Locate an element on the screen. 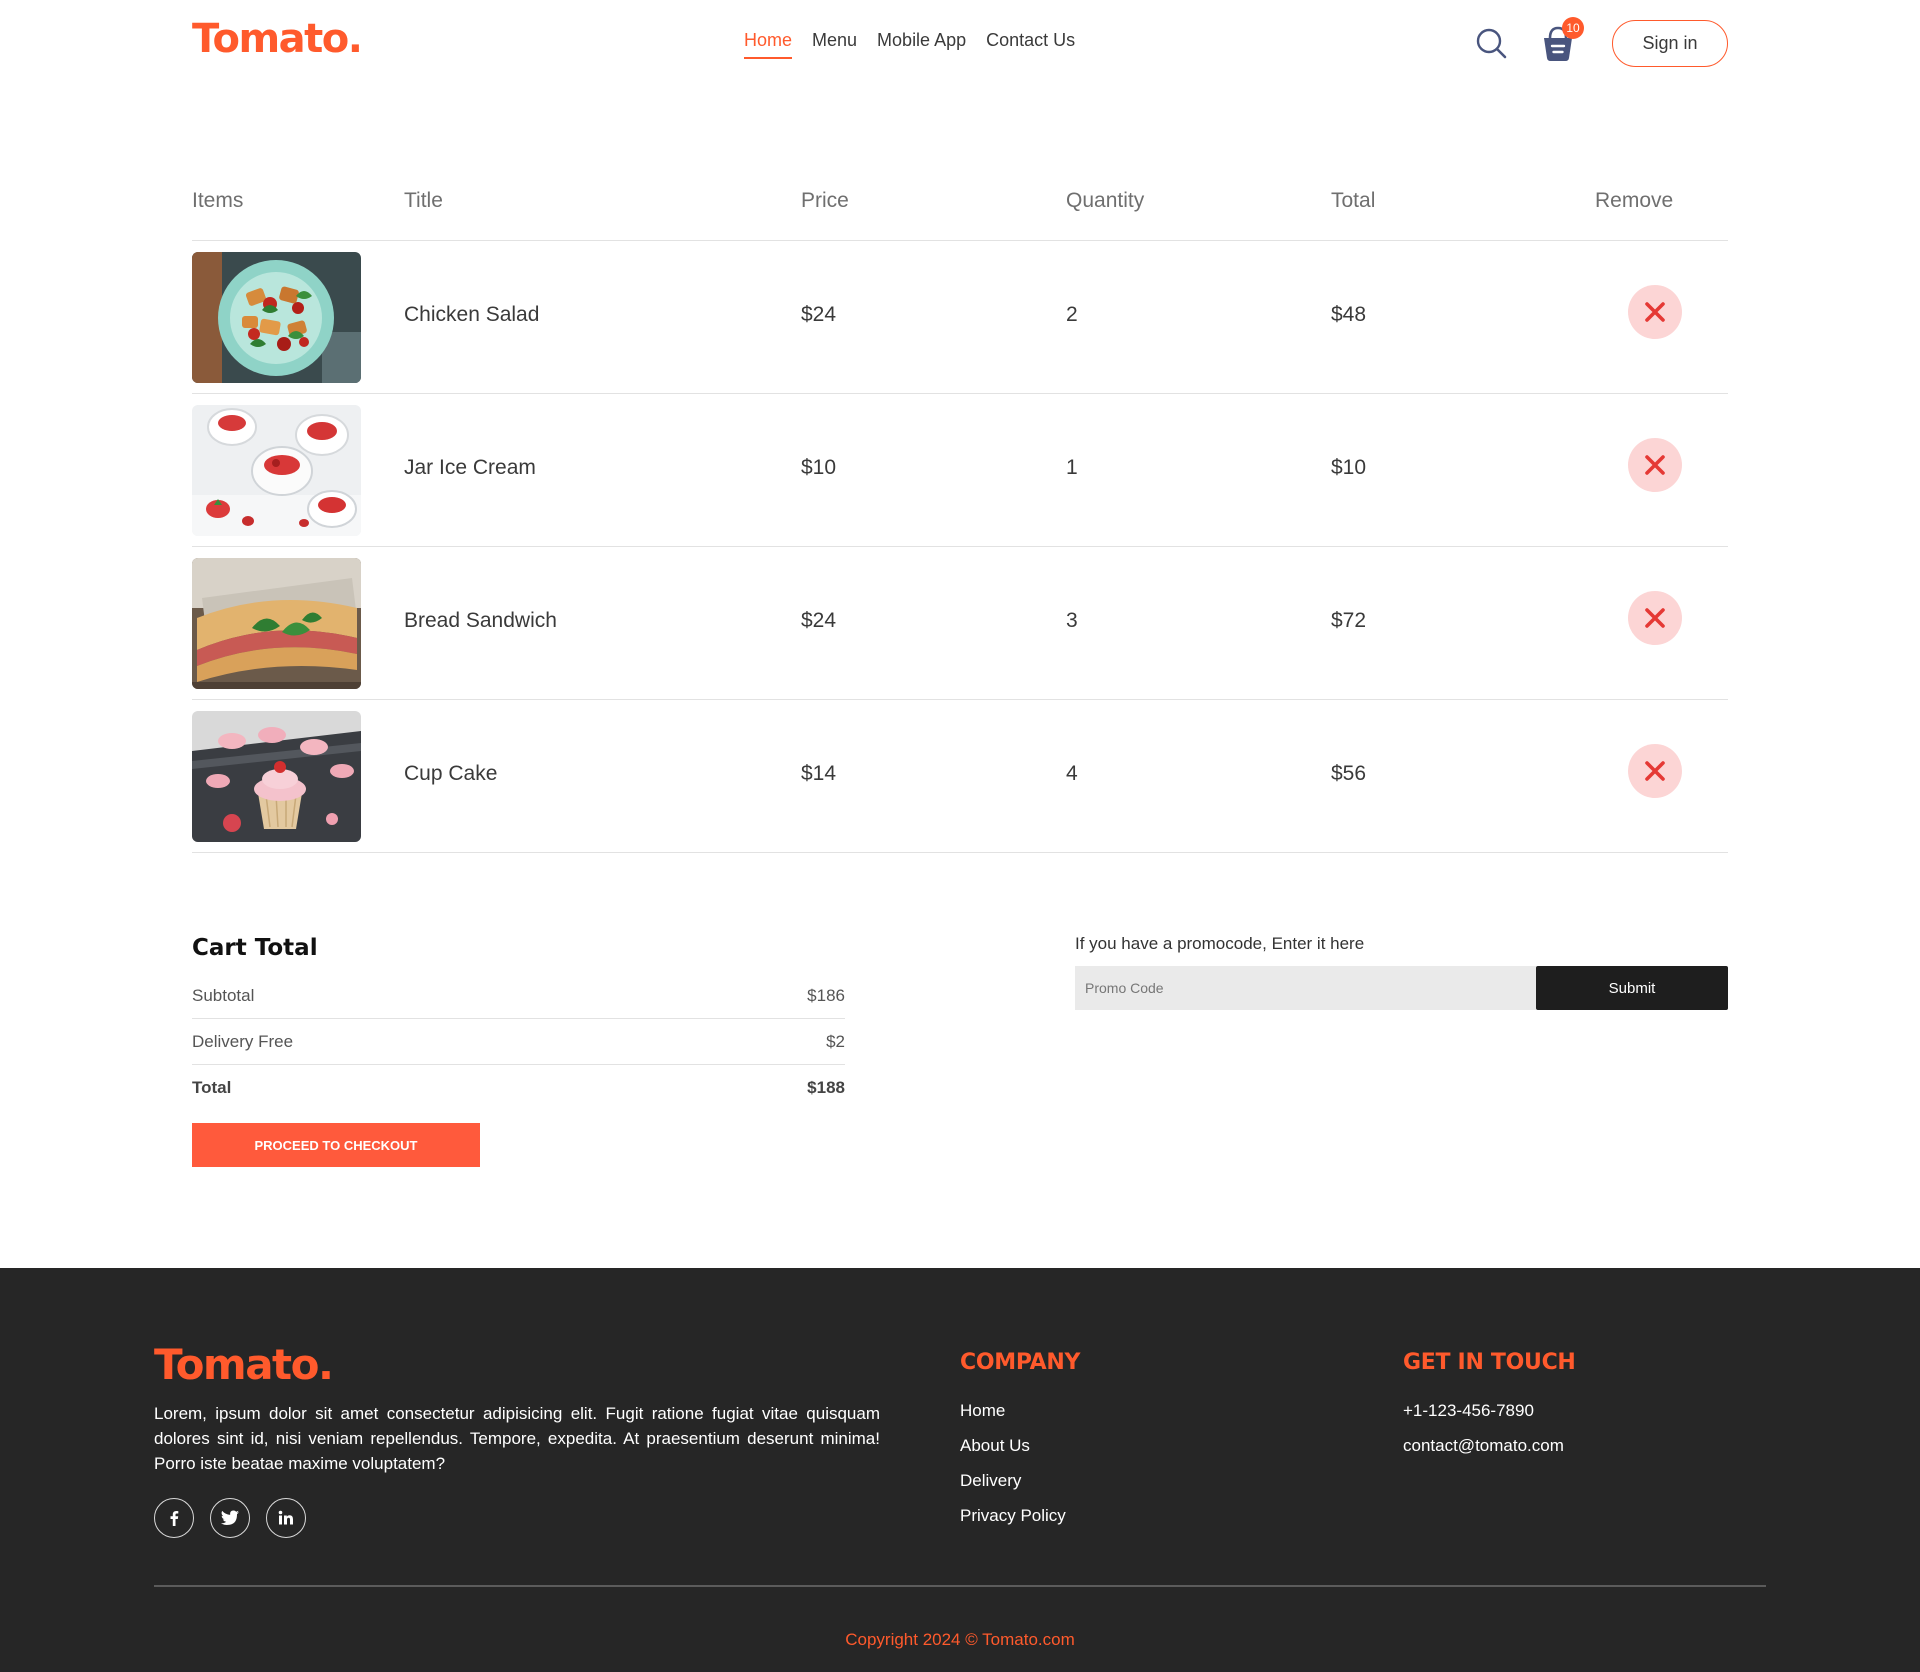 The height and width of the screenshot is (1672, 1920). linkedin-icon is located at coordinates (286, 1518).